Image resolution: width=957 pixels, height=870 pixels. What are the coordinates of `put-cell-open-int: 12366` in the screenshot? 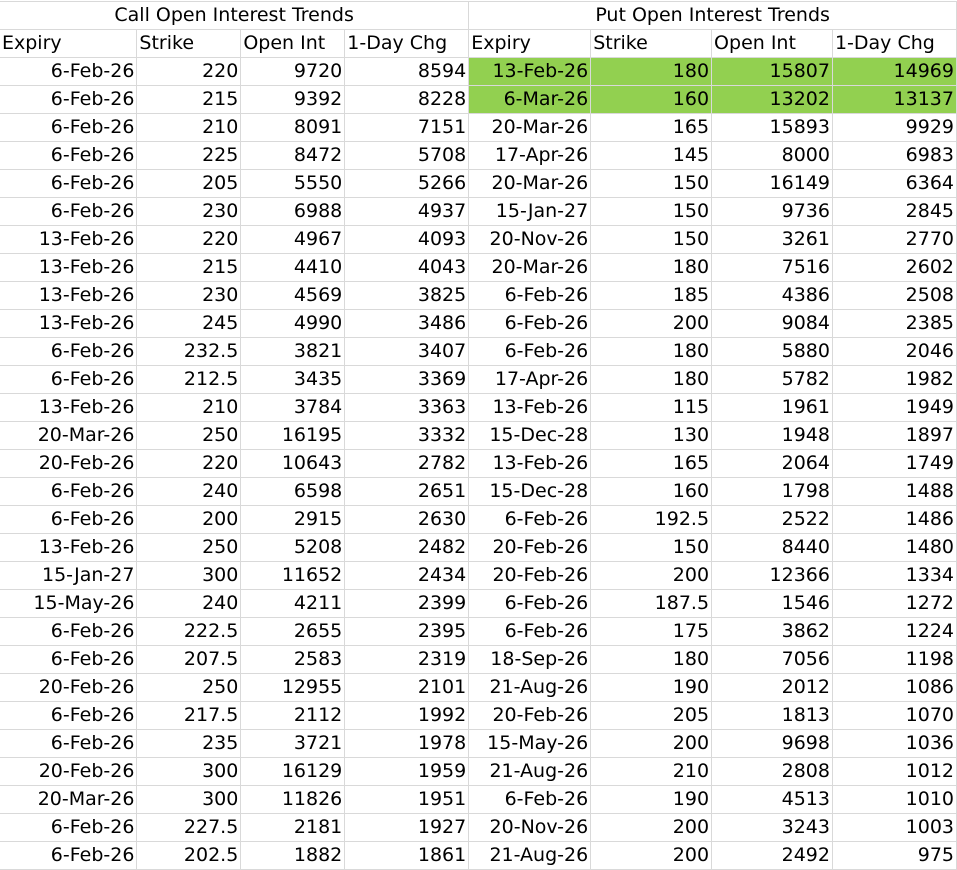 It's located at (772, 575).